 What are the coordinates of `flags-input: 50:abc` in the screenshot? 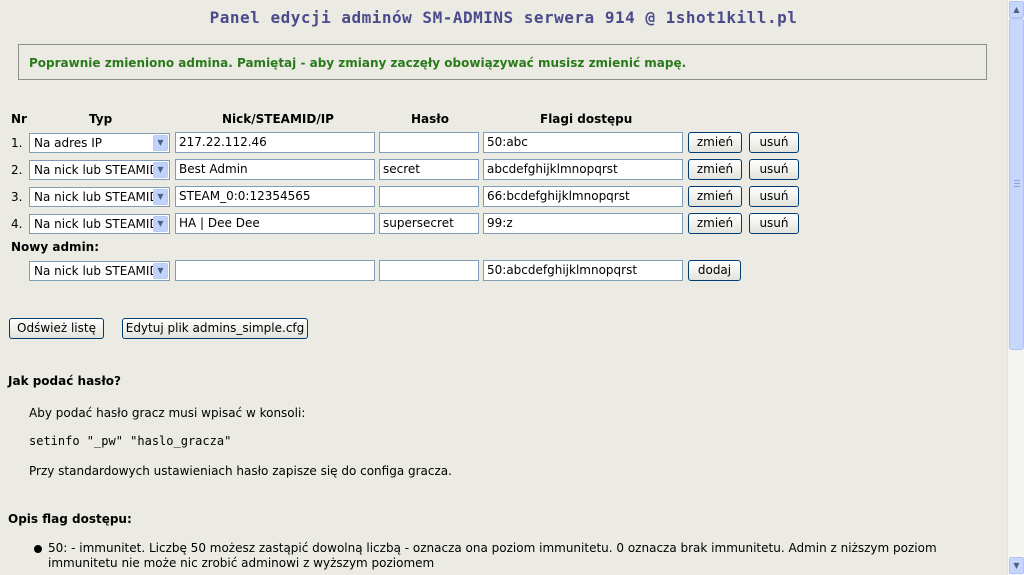 It's located at (583, 142).